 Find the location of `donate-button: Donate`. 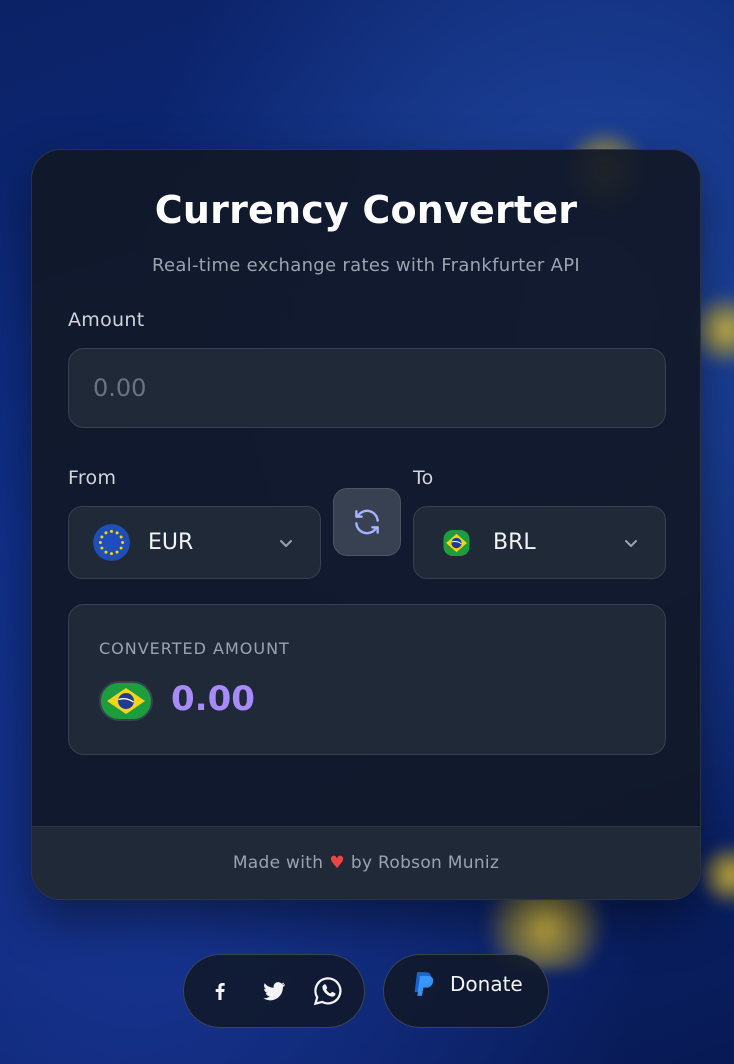

donate-button: Donate is located at coordinates (466, 991).